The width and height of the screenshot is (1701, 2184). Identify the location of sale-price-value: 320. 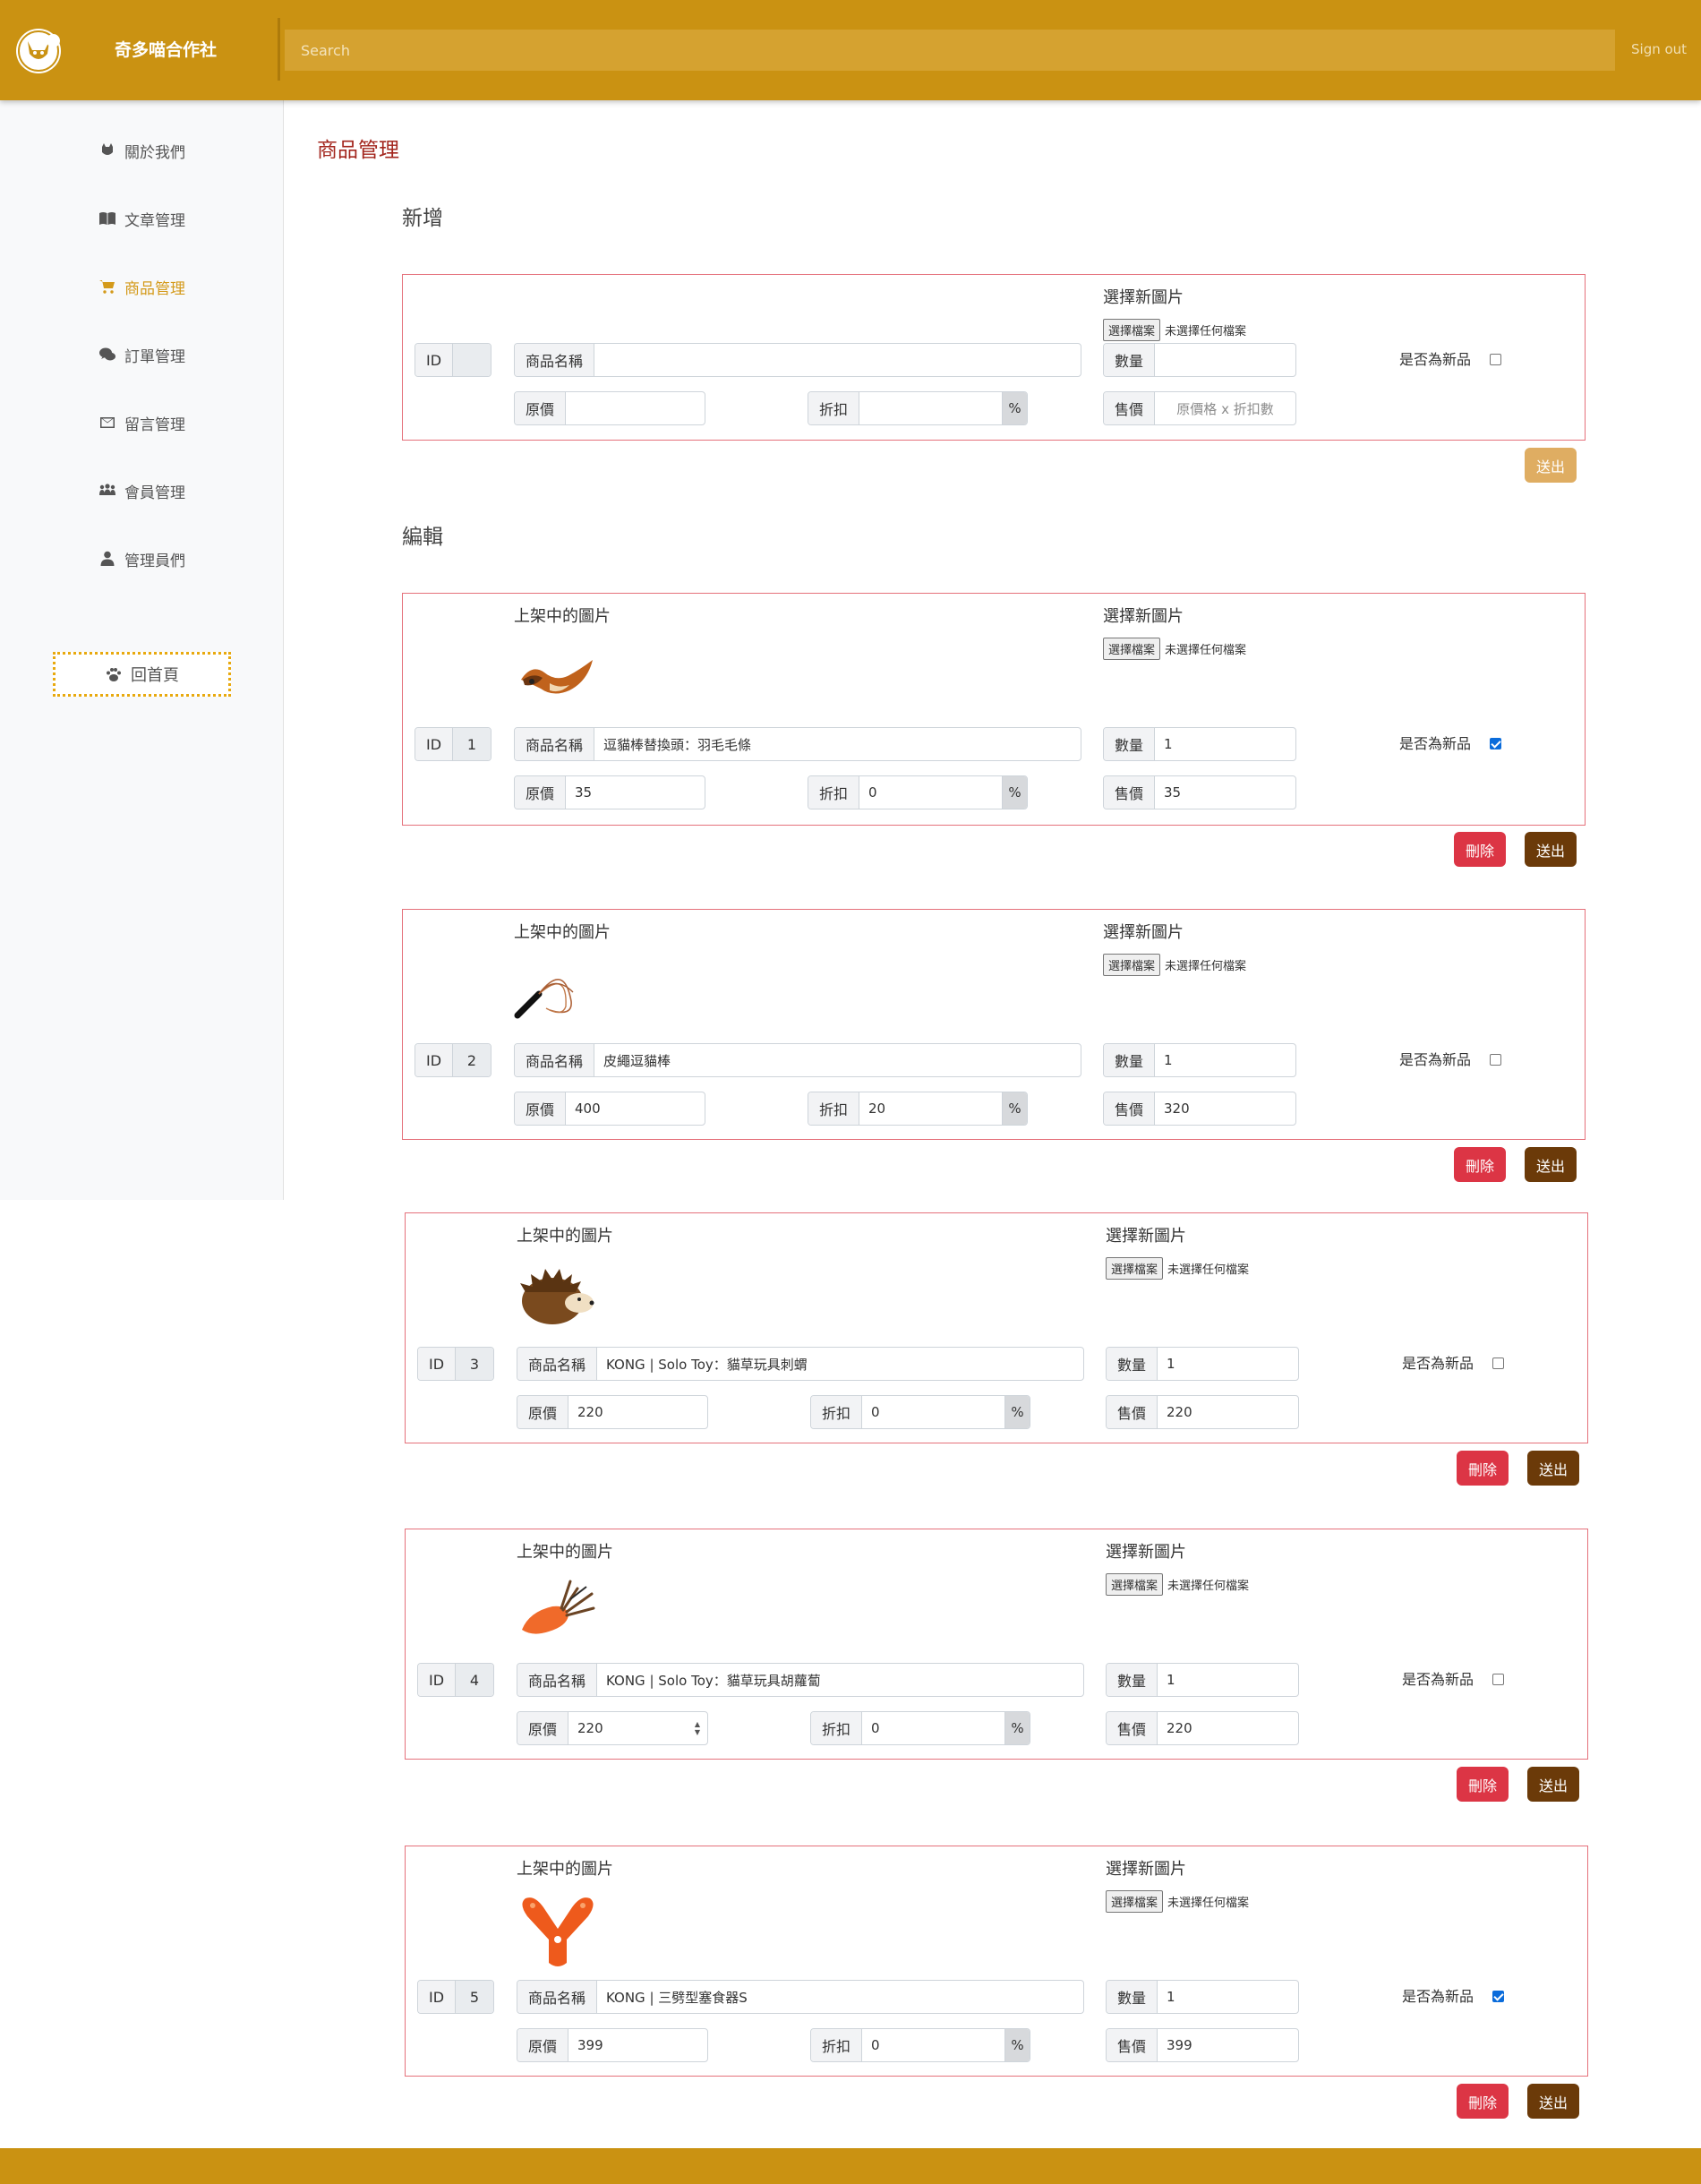
(1177, 1109).